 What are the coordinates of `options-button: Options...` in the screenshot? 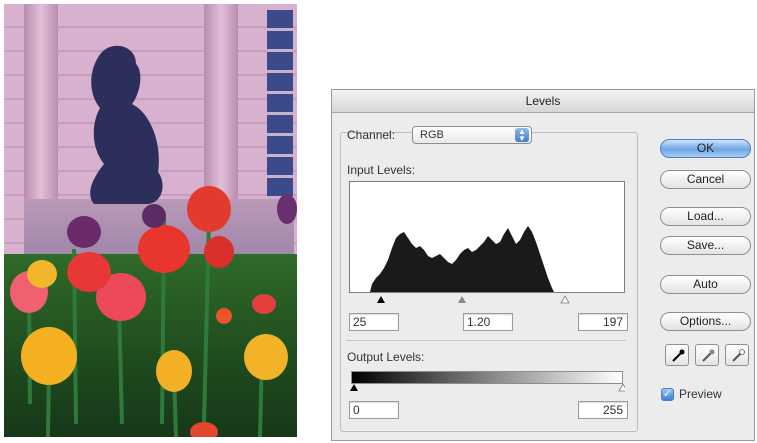 It's located at (705, 321).